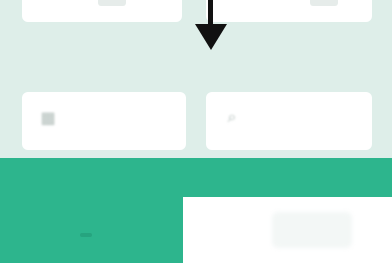 Image resolution: width=392 pixels, height=263 pixels. What do you see at coordinates (211, 37) in the screenshot?
I see `down-arrow-icon` at bounding box center [211, 37].